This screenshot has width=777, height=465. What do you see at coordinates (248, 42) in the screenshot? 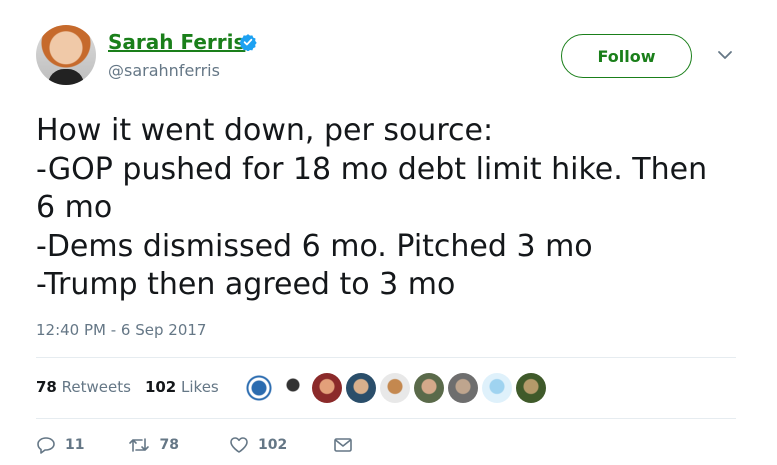
I see `verified-badge-icon` at bounding box center [248, 42].